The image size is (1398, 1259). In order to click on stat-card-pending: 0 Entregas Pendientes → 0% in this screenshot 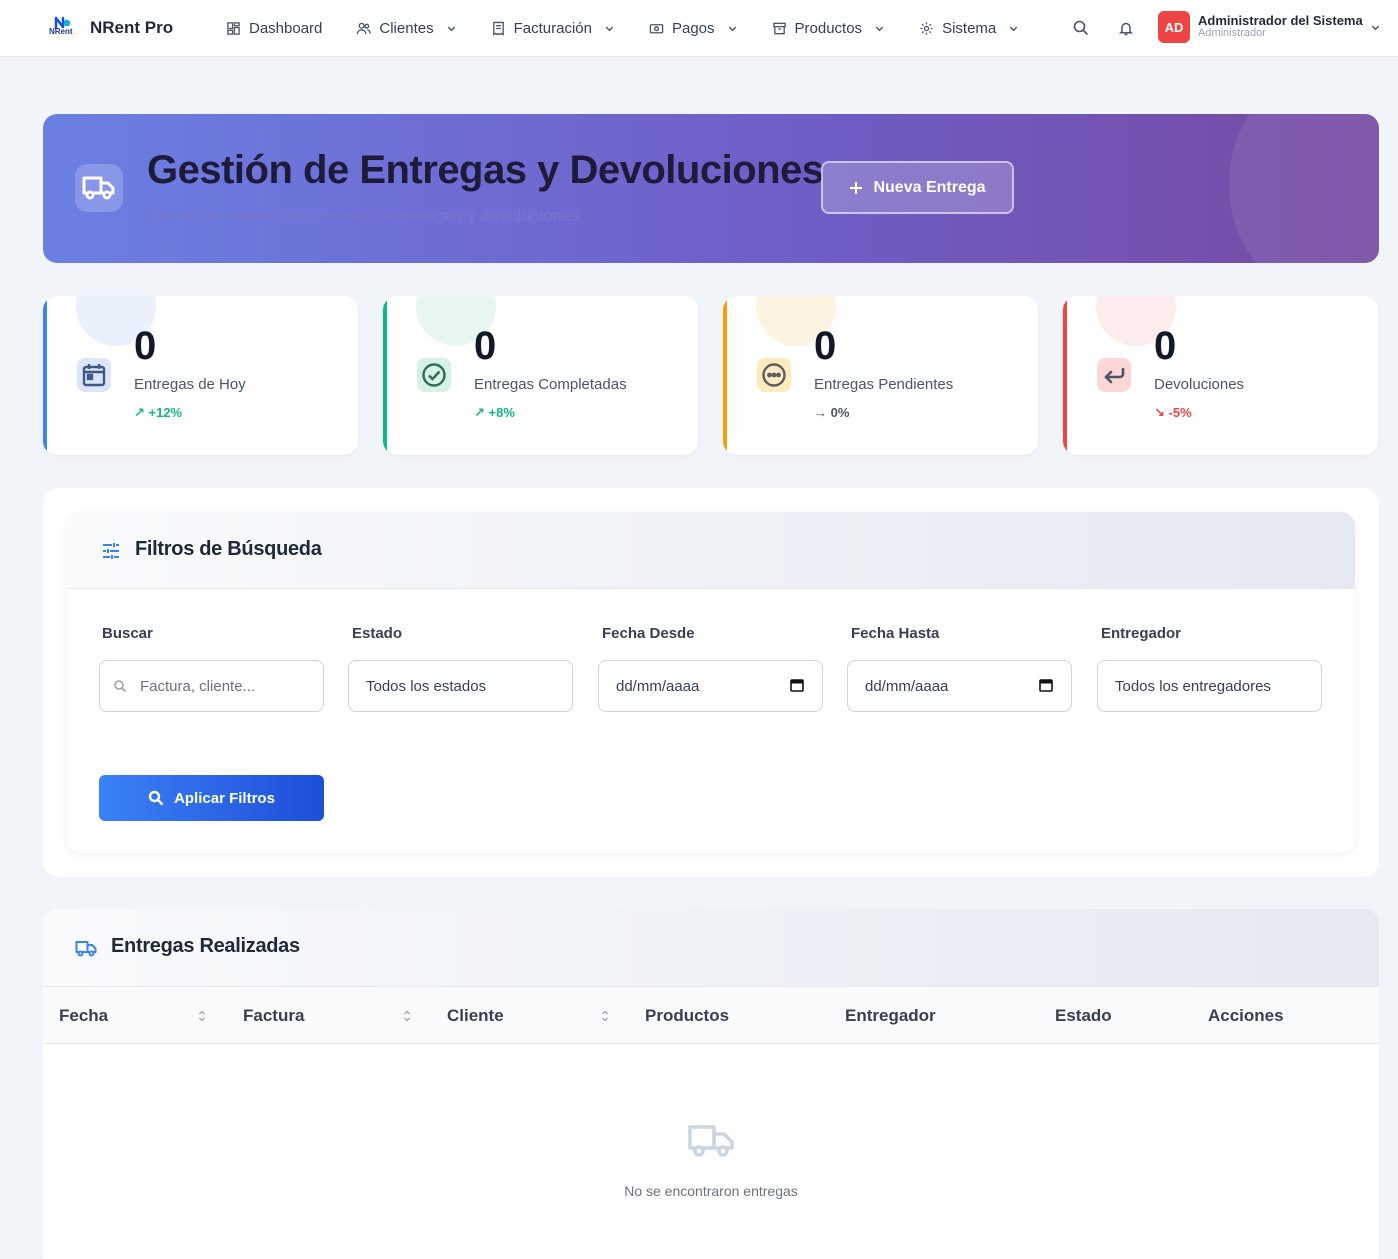, I will do `click(880, 375)`.